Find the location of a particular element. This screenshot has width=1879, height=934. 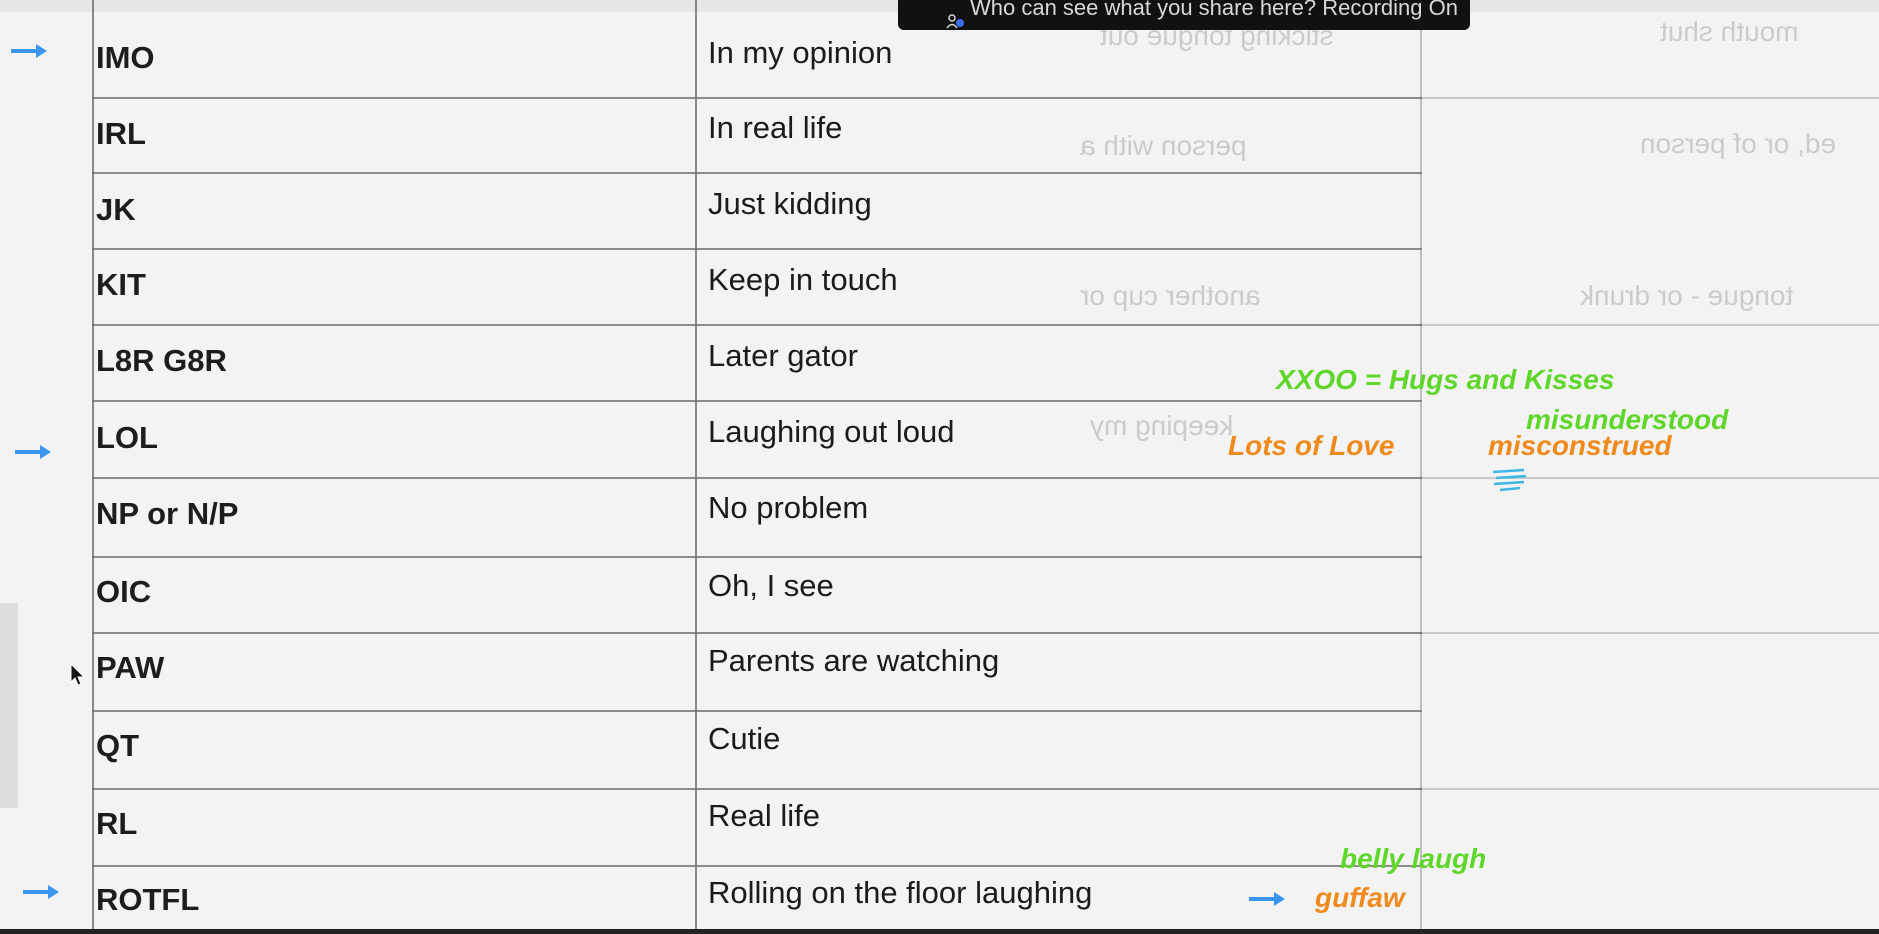

people-icon is located at coordinates (955, 18).